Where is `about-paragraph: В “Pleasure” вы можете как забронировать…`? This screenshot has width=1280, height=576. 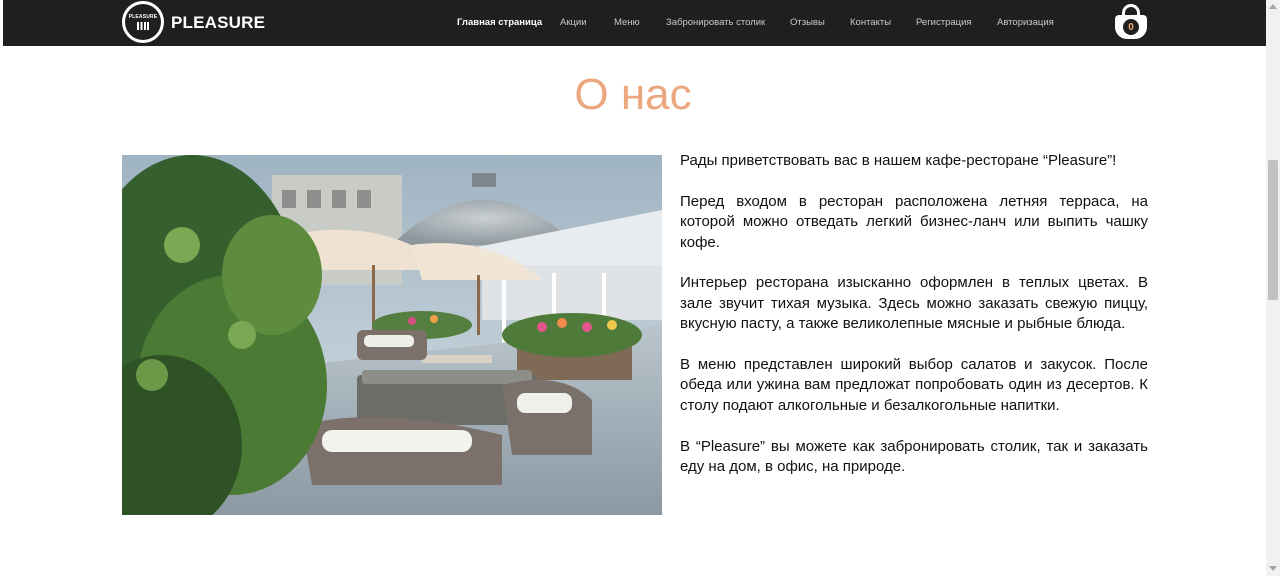 about-paragraph: В “Pleasure” вы можете как забронировать… is located at coordinates (914, 456).